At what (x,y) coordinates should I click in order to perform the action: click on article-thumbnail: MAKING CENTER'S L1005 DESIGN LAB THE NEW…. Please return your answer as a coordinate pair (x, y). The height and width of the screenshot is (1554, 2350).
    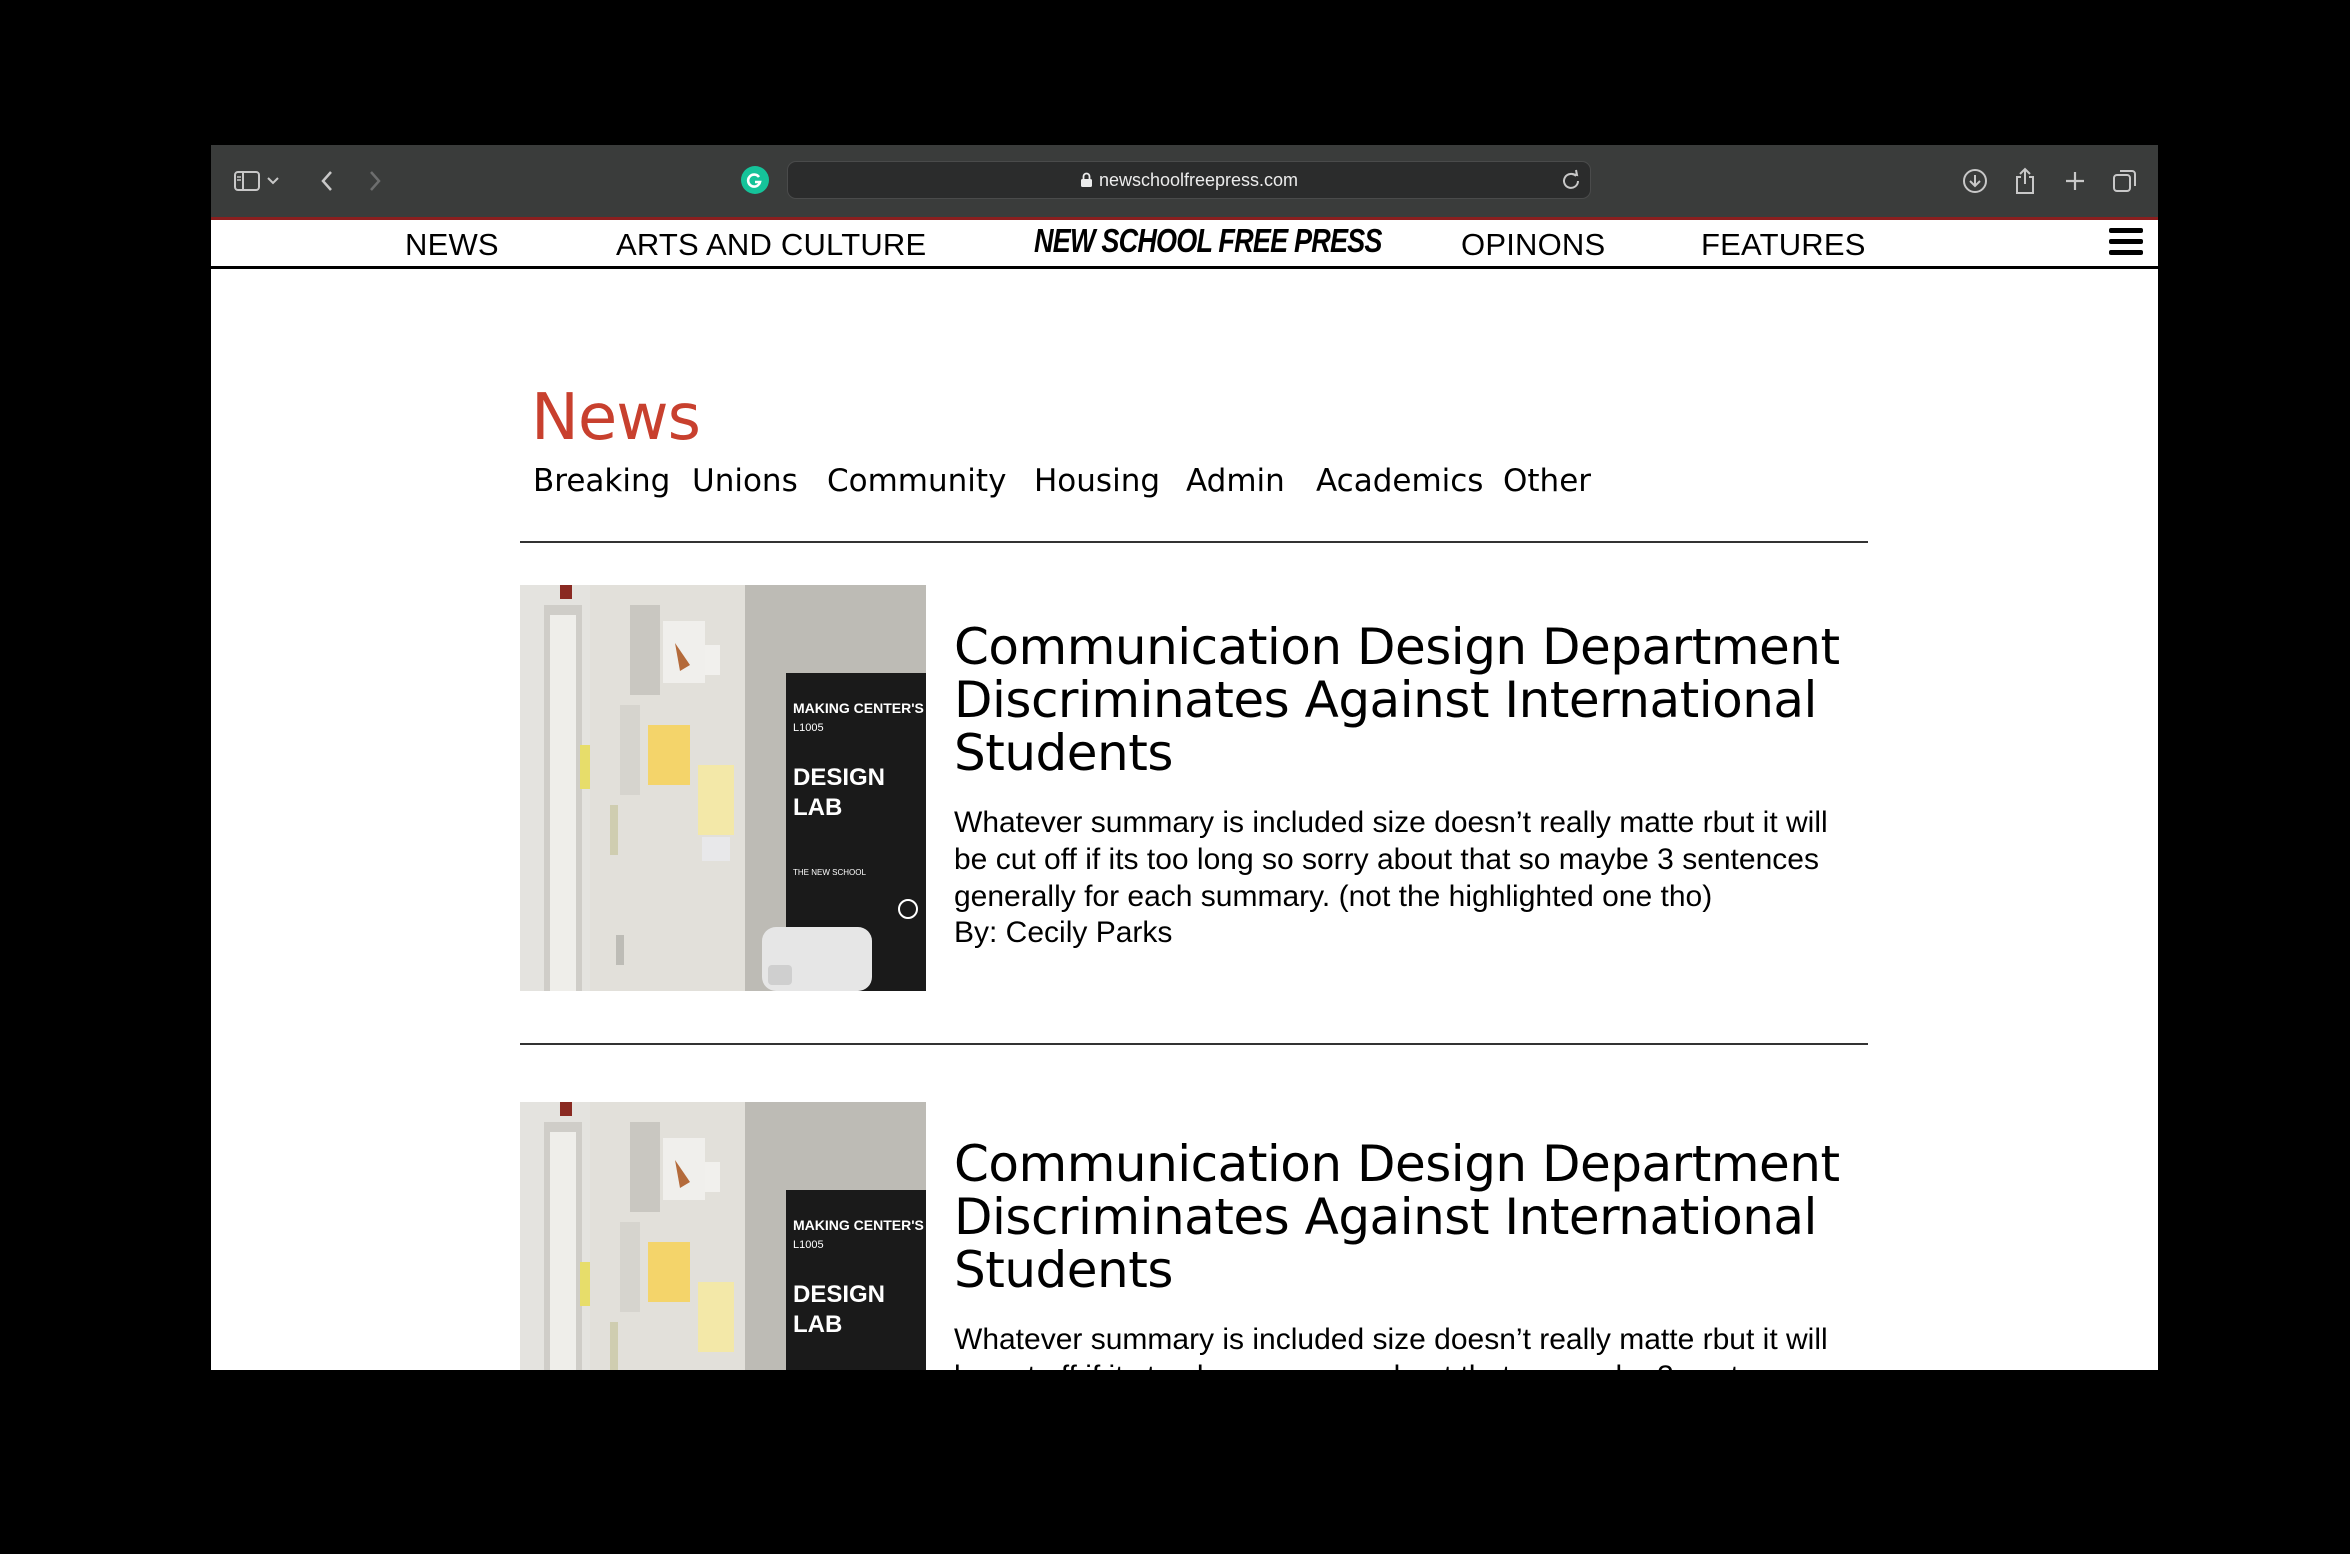
    Looking at the image, I should click on (723, 788).